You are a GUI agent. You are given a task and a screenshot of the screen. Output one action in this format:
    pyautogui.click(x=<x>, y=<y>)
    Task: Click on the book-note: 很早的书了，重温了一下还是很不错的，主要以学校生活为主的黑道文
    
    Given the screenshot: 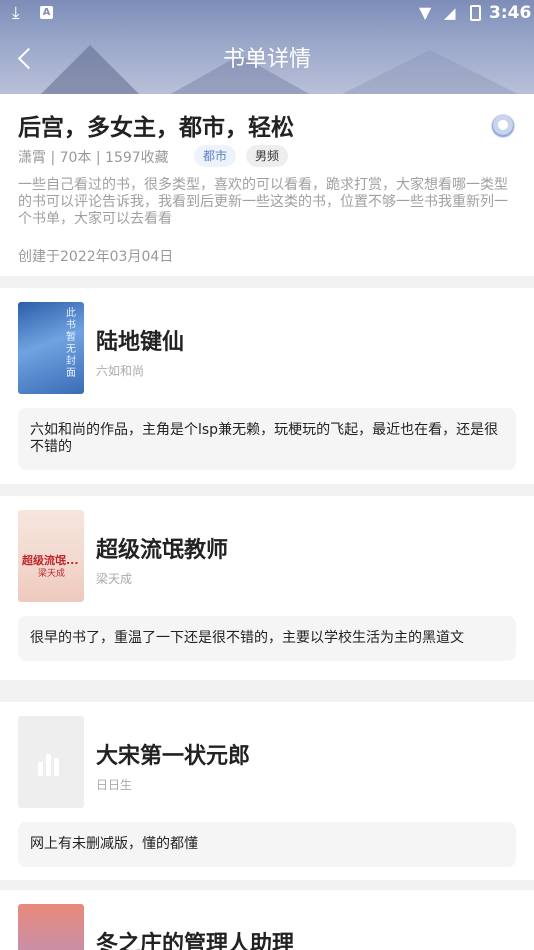 What is the action you would take?
    pyautogui.click(x=267, y=638)
    